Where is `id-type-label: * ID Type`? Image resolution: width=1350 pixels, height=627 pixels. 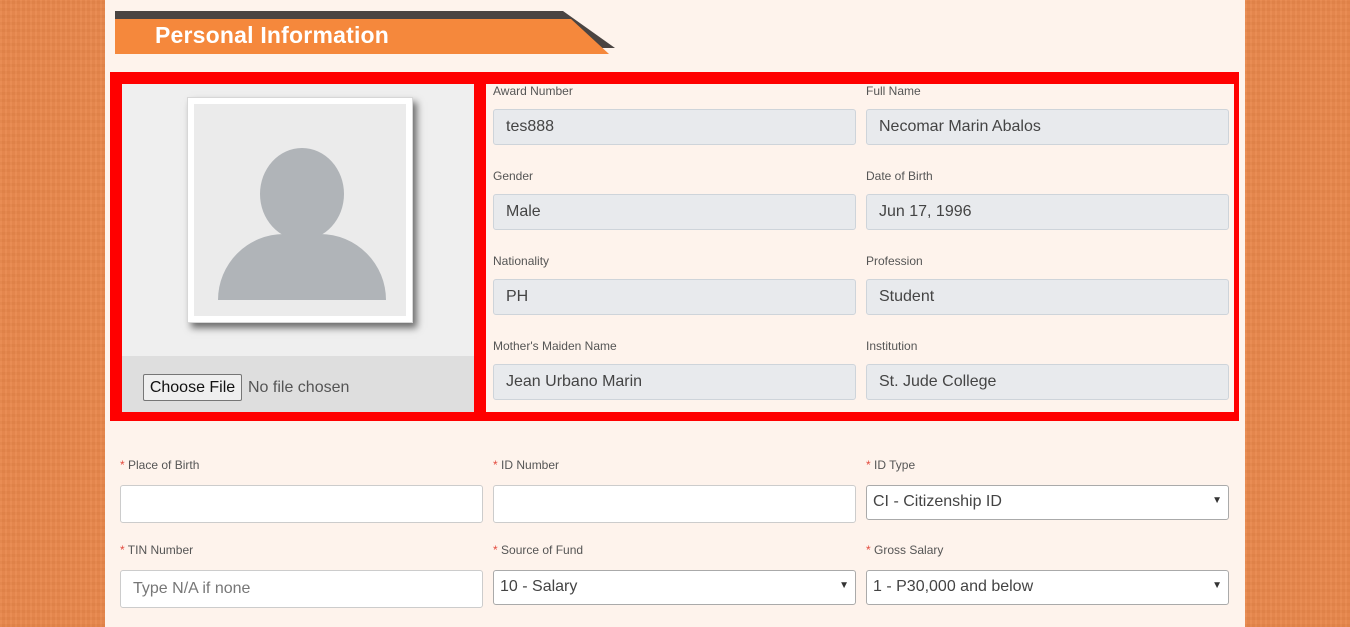
id-type-label: * ID Type is located at coordinates (891, 465).